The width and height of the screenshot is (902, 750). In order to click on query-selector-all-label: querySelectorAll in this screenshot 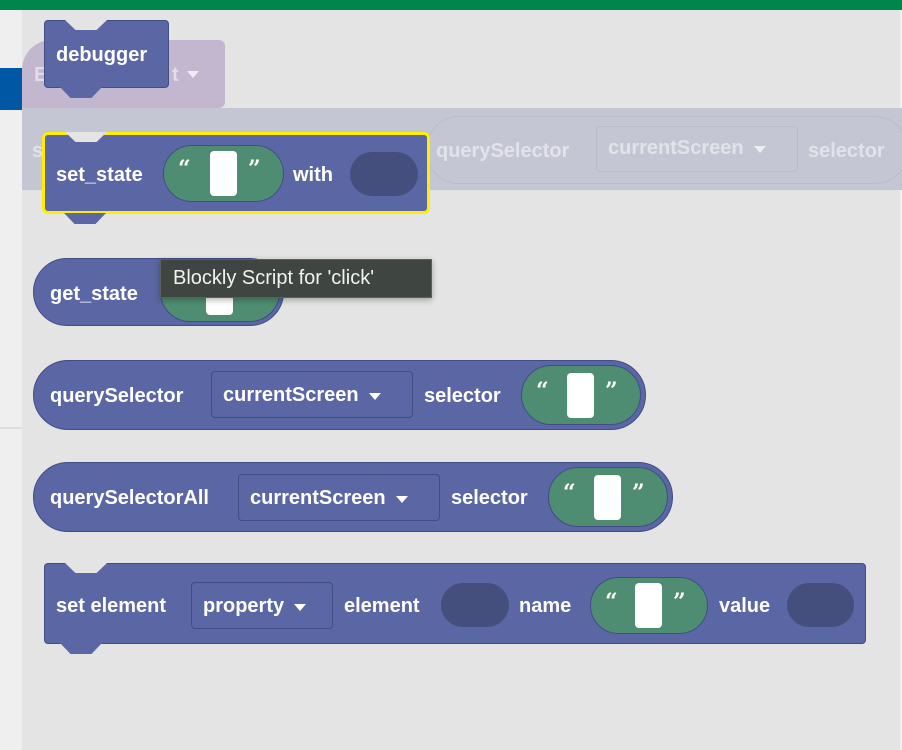, I will do `click(129, 498)`.